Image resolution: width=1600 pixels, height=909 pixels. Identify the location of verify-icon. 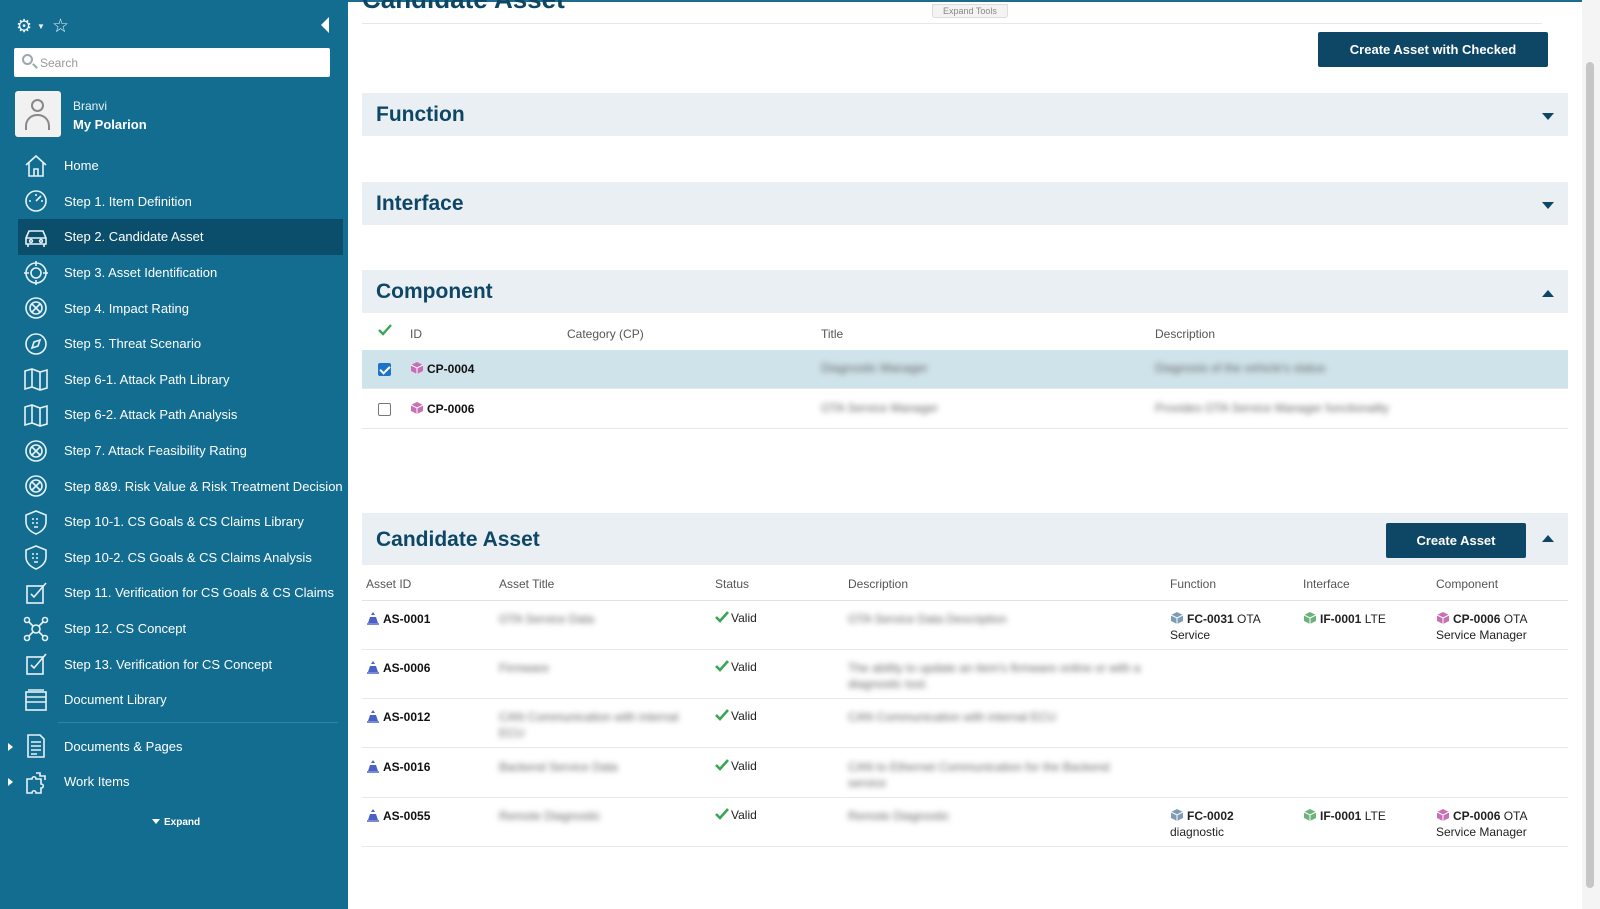
(36, 664).